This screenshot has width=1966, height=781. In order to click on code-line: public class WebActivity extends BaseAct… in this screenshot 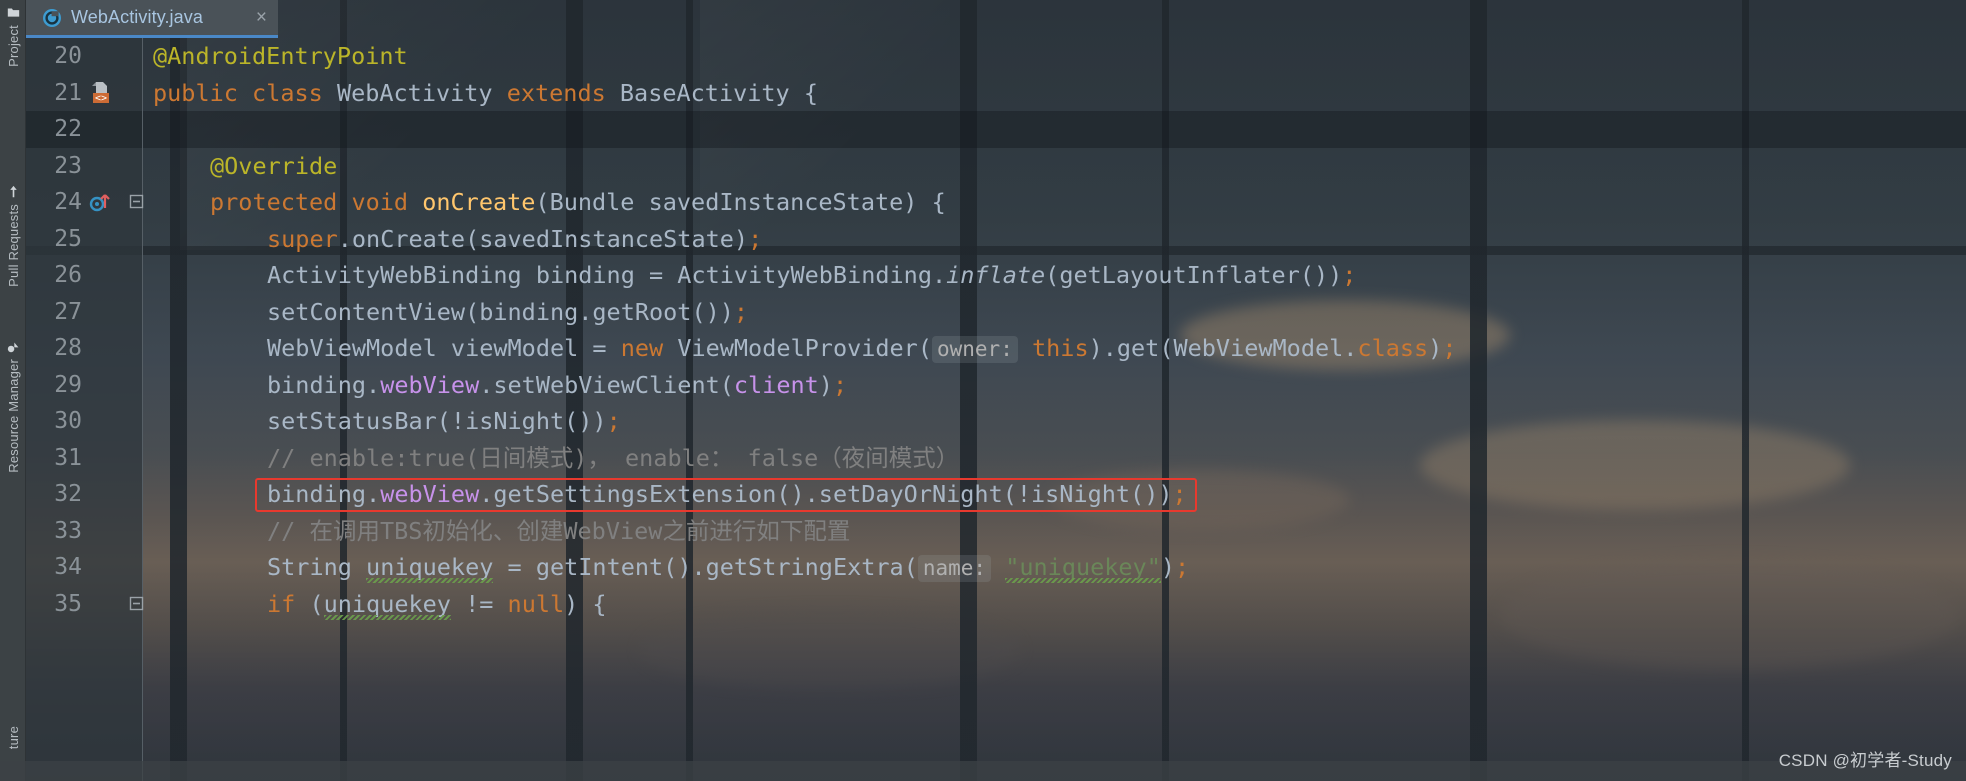, I will do `click(1054, 93)`.